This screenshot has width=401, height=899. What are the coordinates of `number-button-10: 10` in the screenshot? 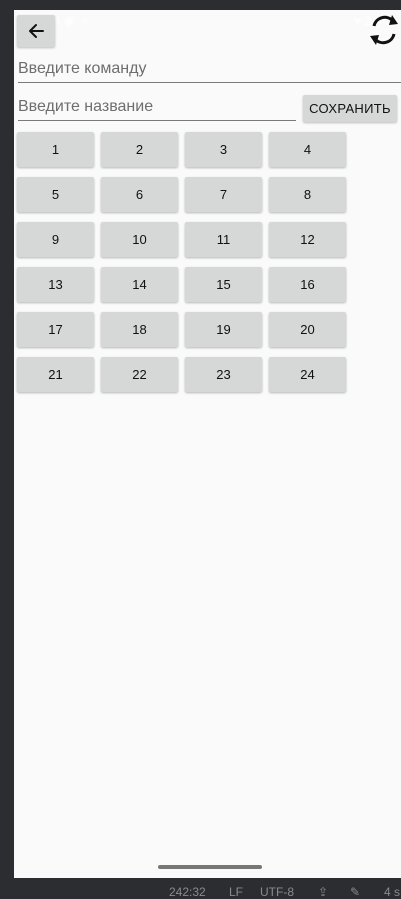 It's located at (139, 239).